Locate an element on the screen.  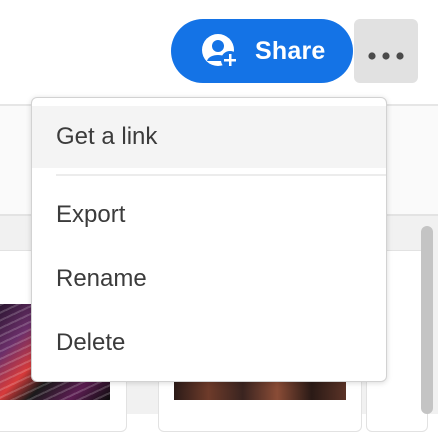
more-options-button is located at coordinates (386, 51).